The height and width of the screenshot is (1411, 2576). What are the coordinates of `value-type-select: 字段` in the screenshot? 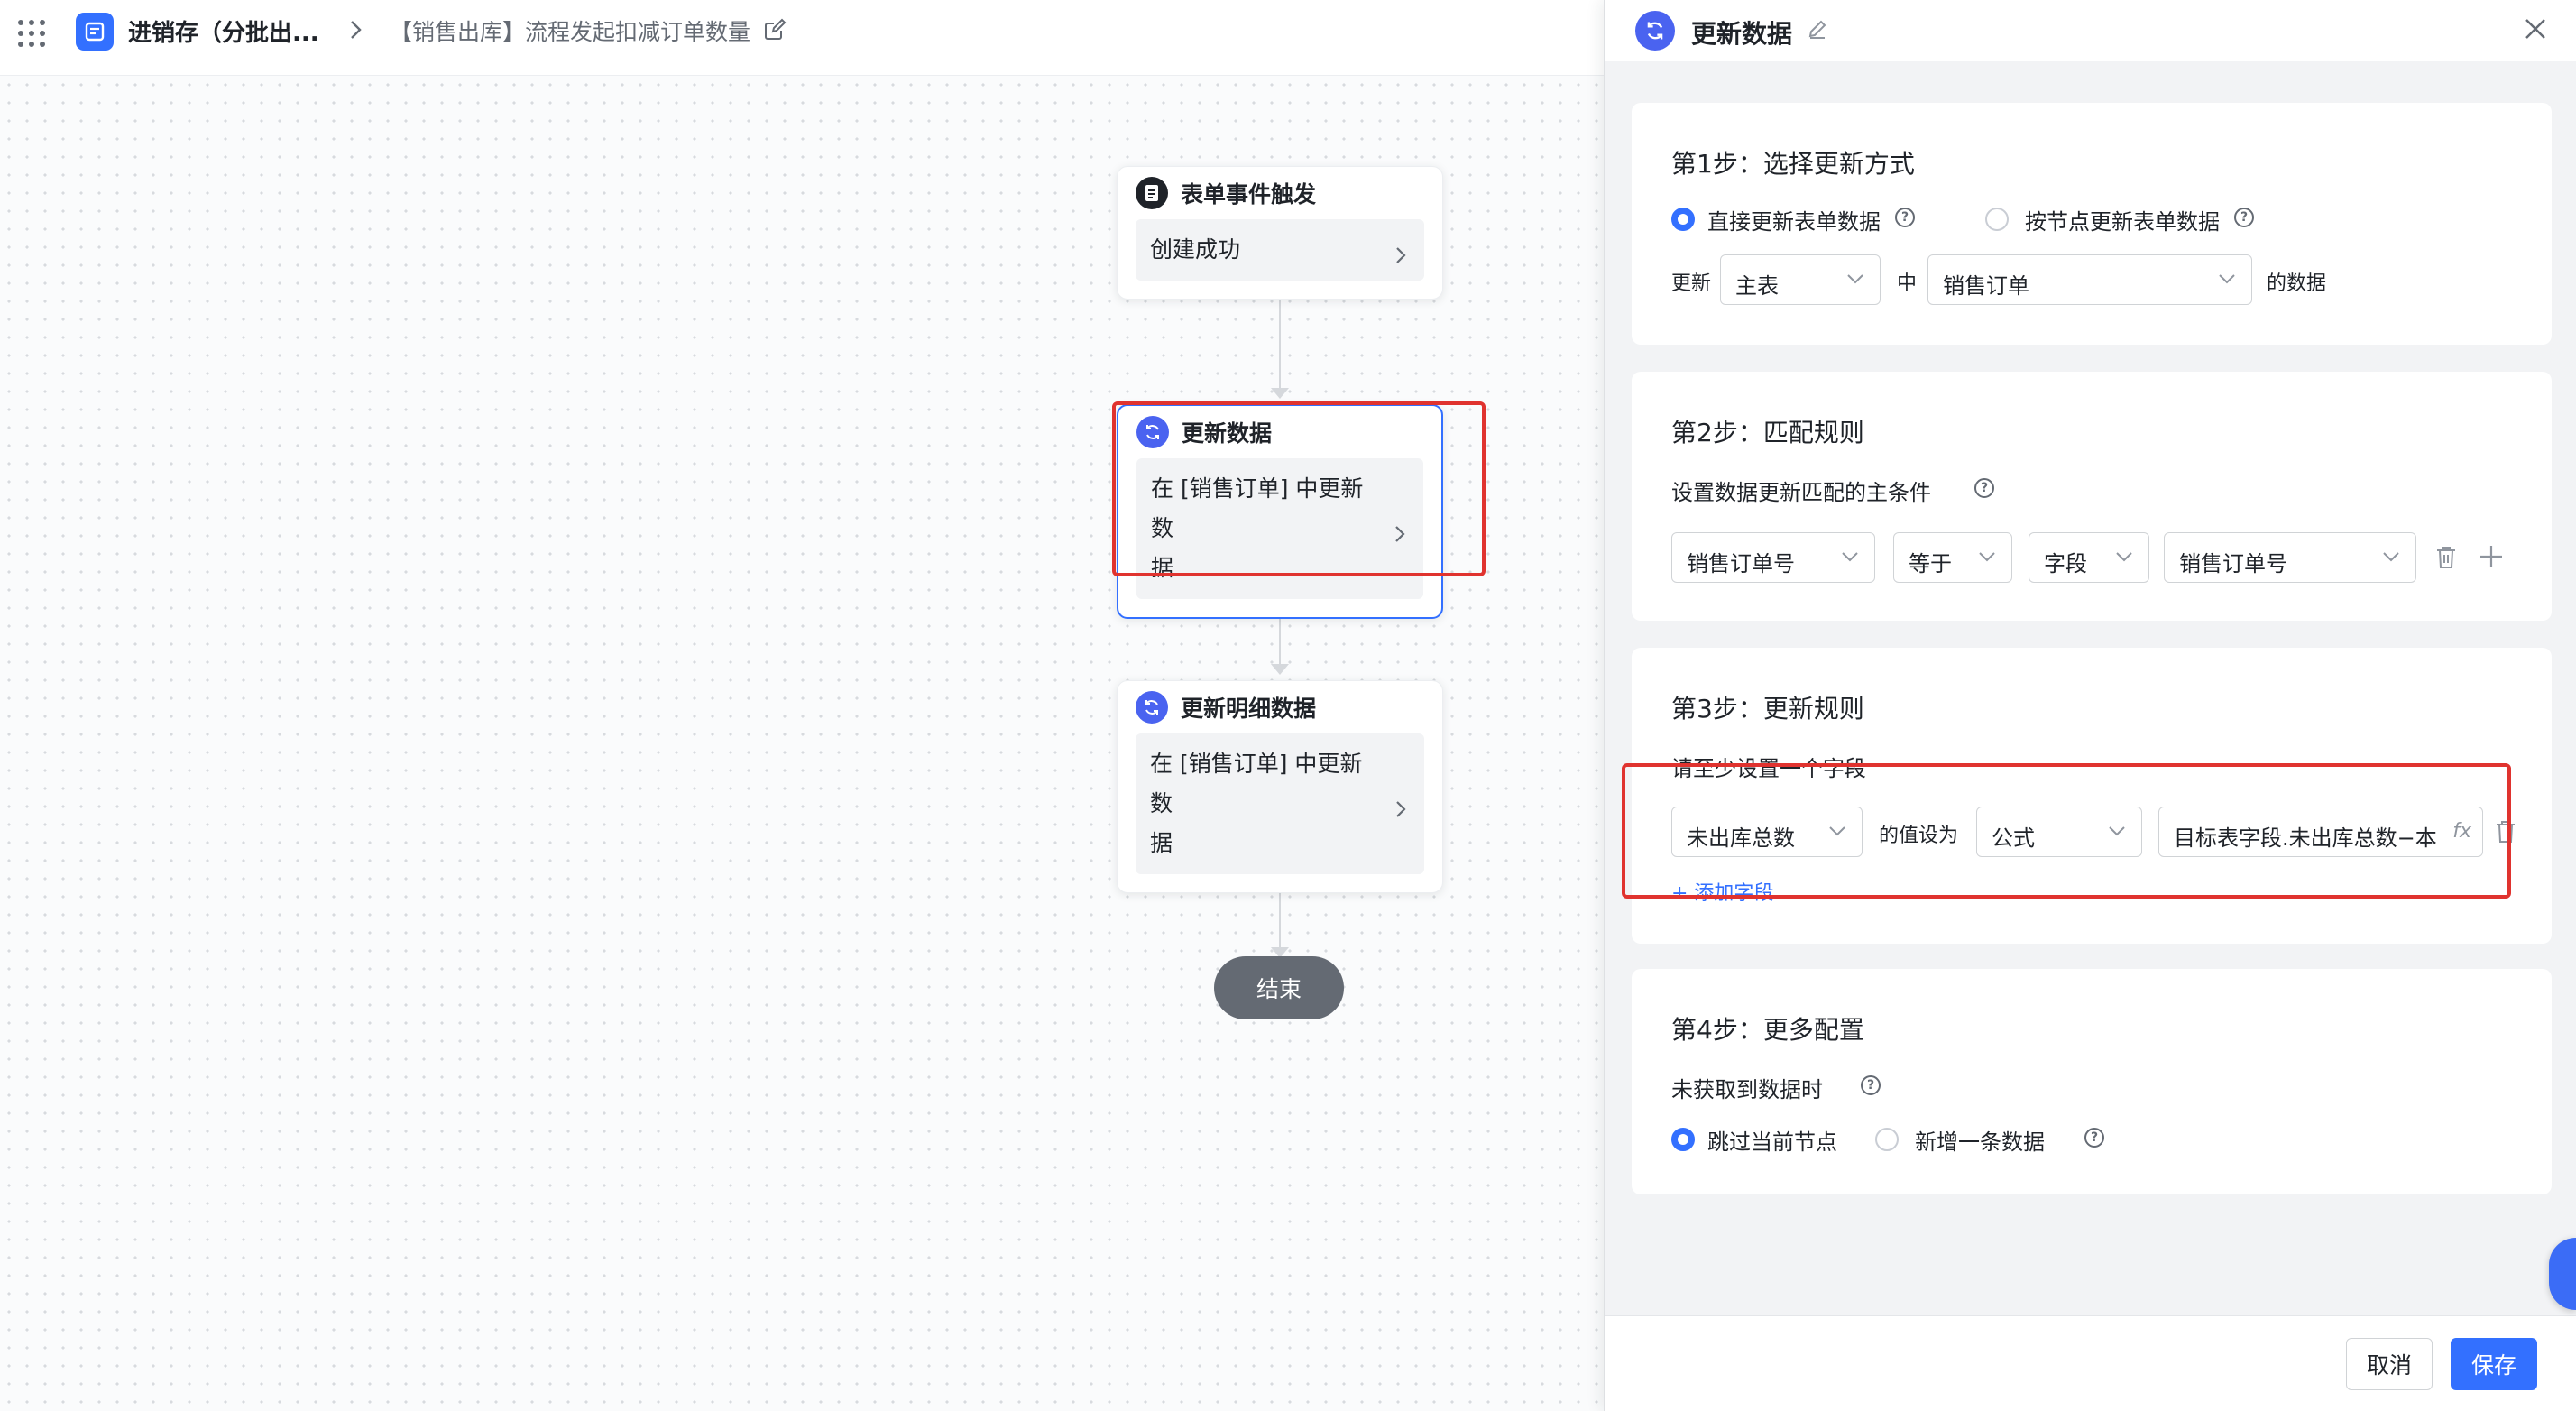 It's located at (2089, 557).